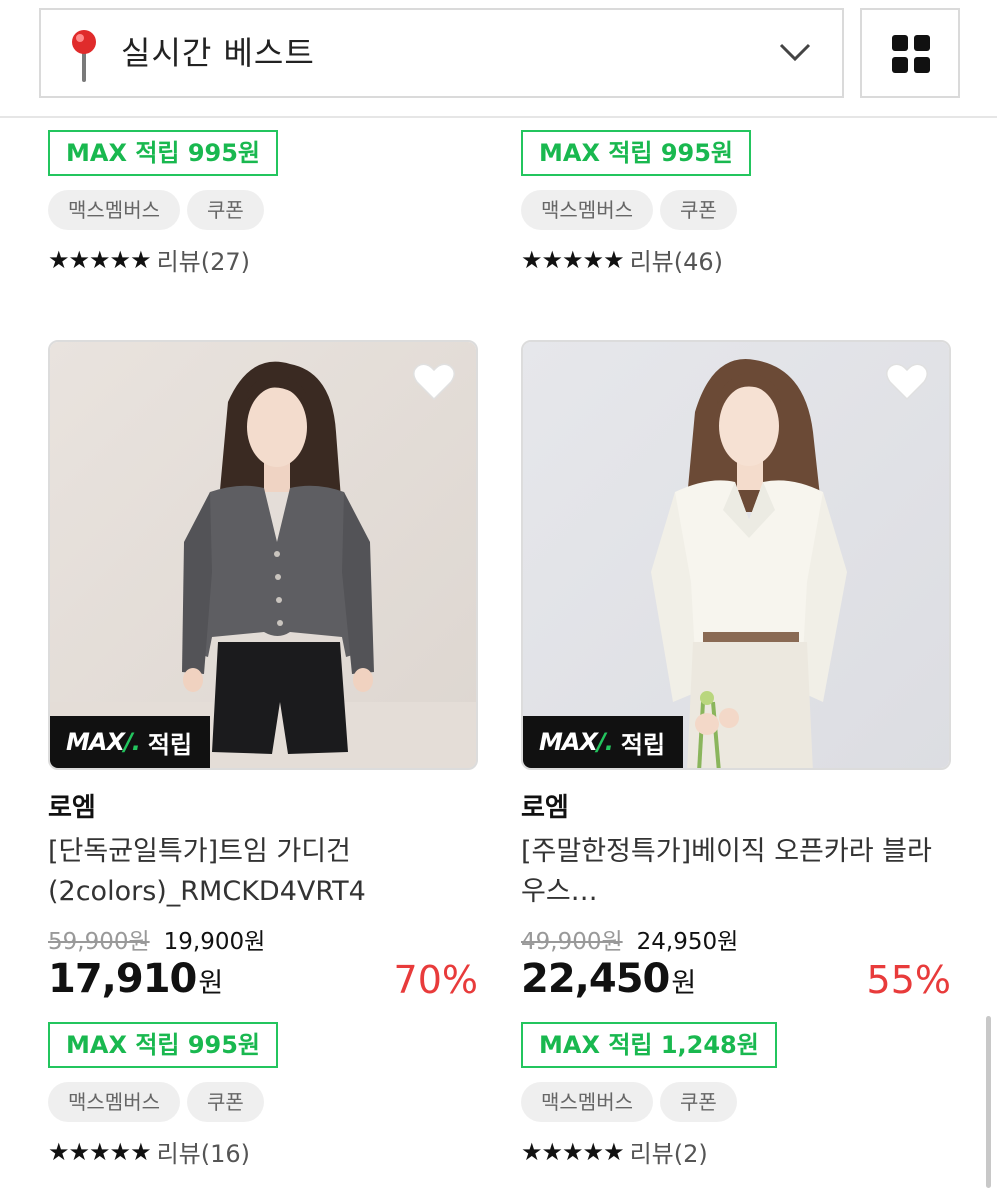 The height and width of the screenshot is (1200, 997). I want to click on rating: ★★★★★ 리뷰(16), so click(263, 1151).